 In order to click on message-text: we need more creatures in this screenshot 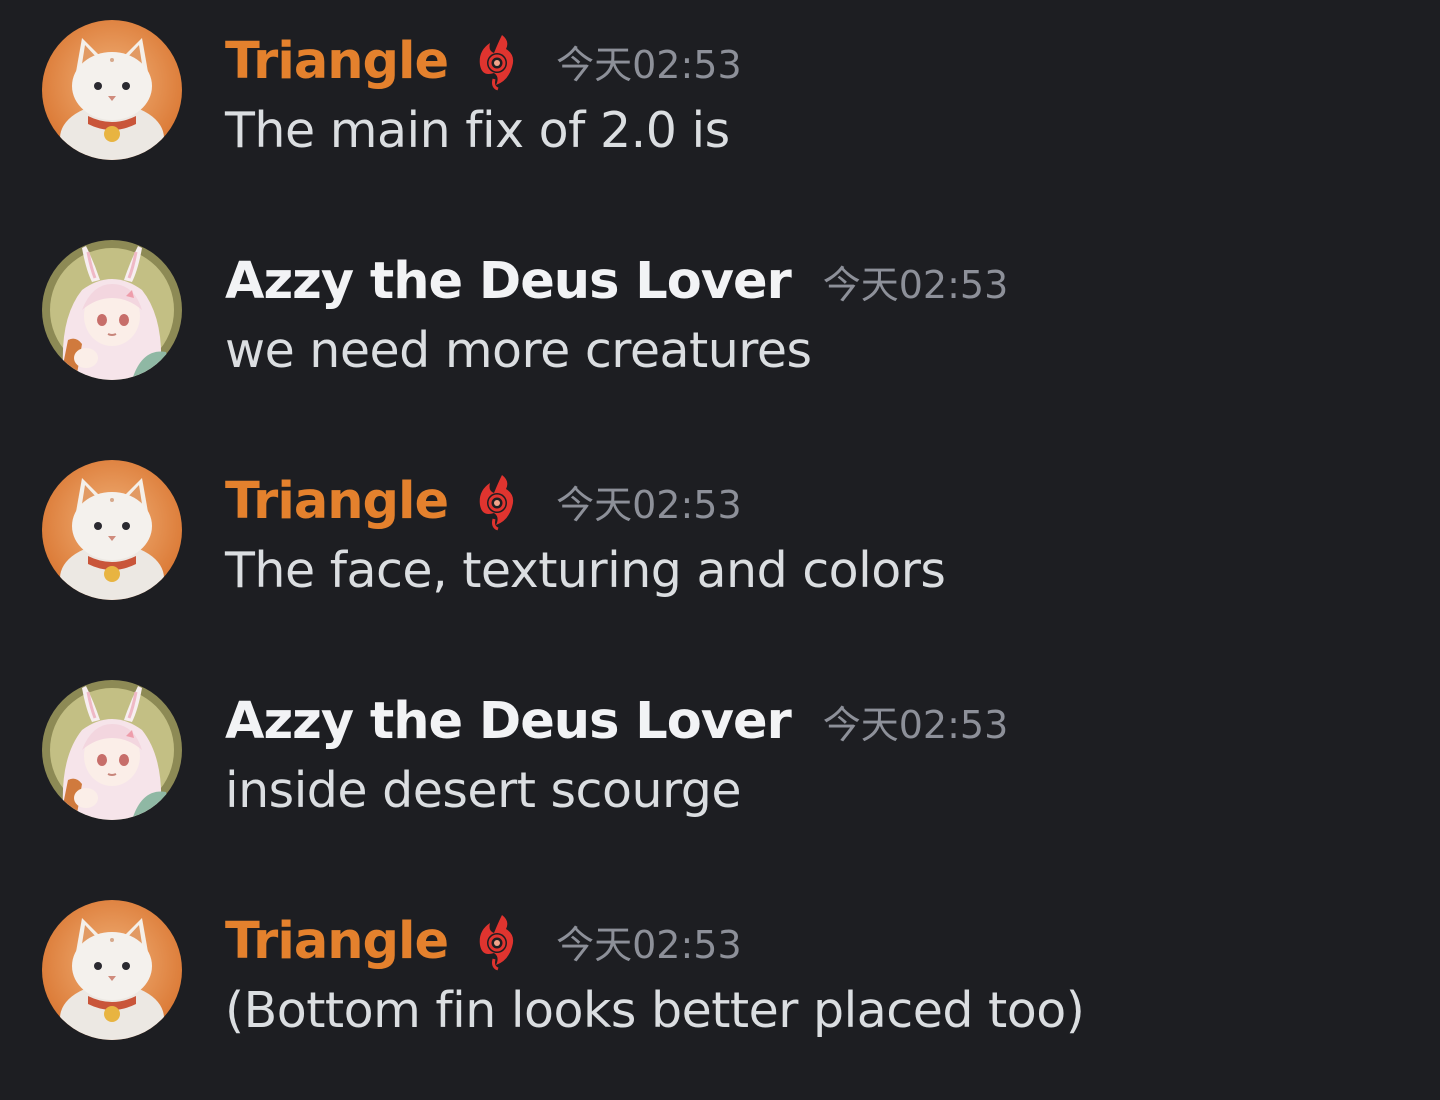, I will do `click(518, 350)`.